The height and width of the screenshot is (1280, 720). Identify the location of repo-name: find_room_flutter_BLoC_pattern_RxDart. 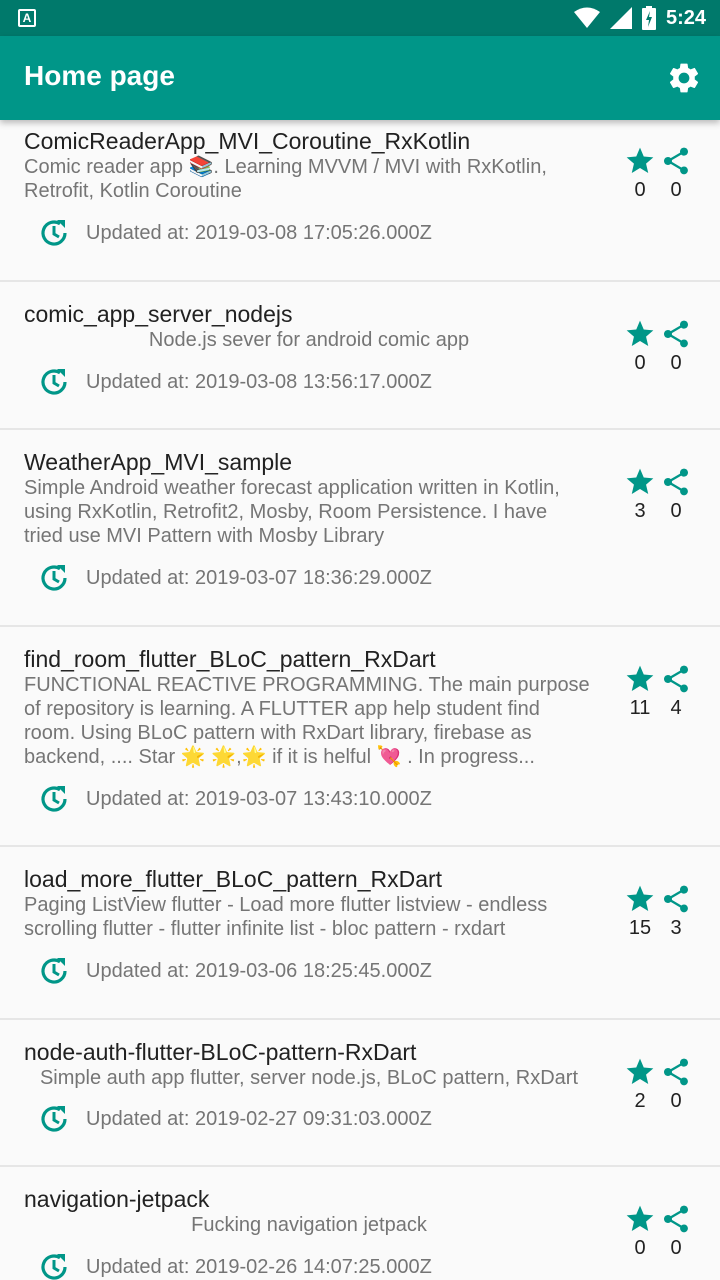
(230, 659).